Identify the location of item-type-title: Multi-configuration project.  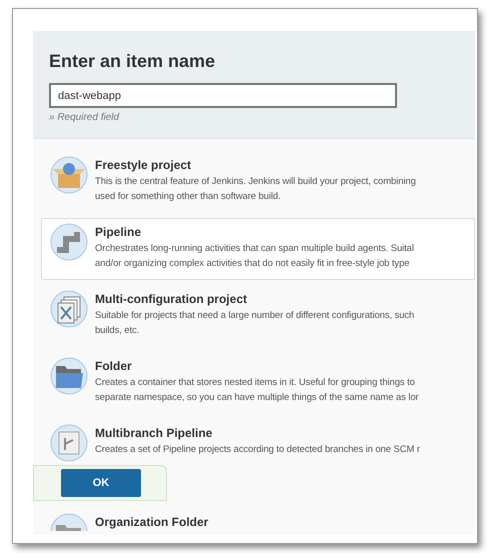
(171, 299).